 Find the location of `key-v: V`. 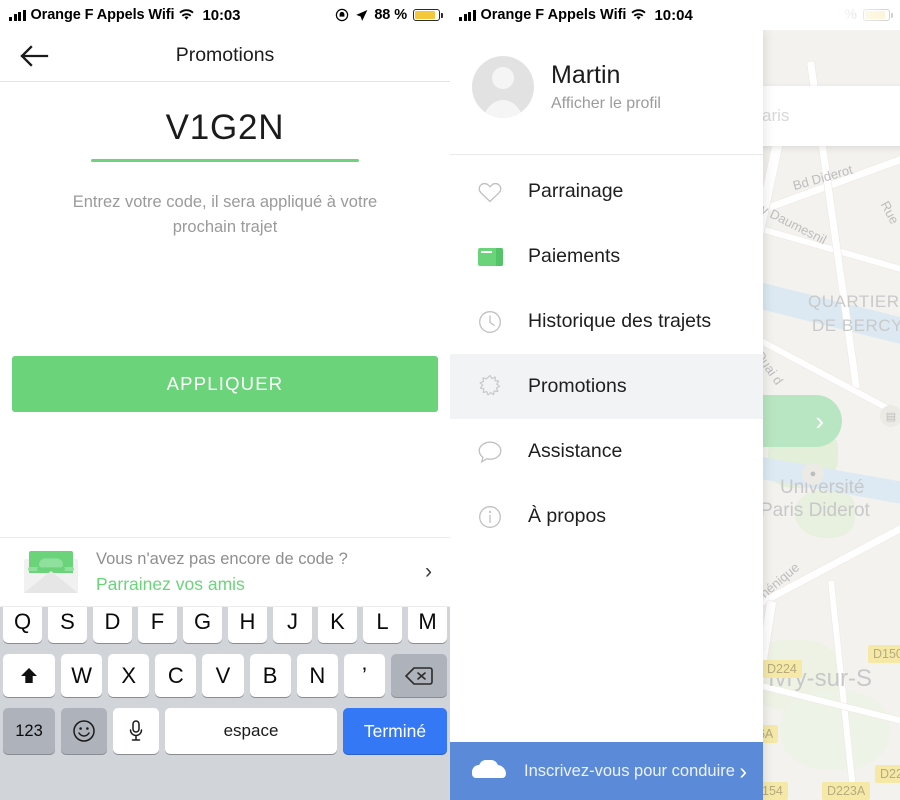

key-v: V is located at coordinates (223, 675).